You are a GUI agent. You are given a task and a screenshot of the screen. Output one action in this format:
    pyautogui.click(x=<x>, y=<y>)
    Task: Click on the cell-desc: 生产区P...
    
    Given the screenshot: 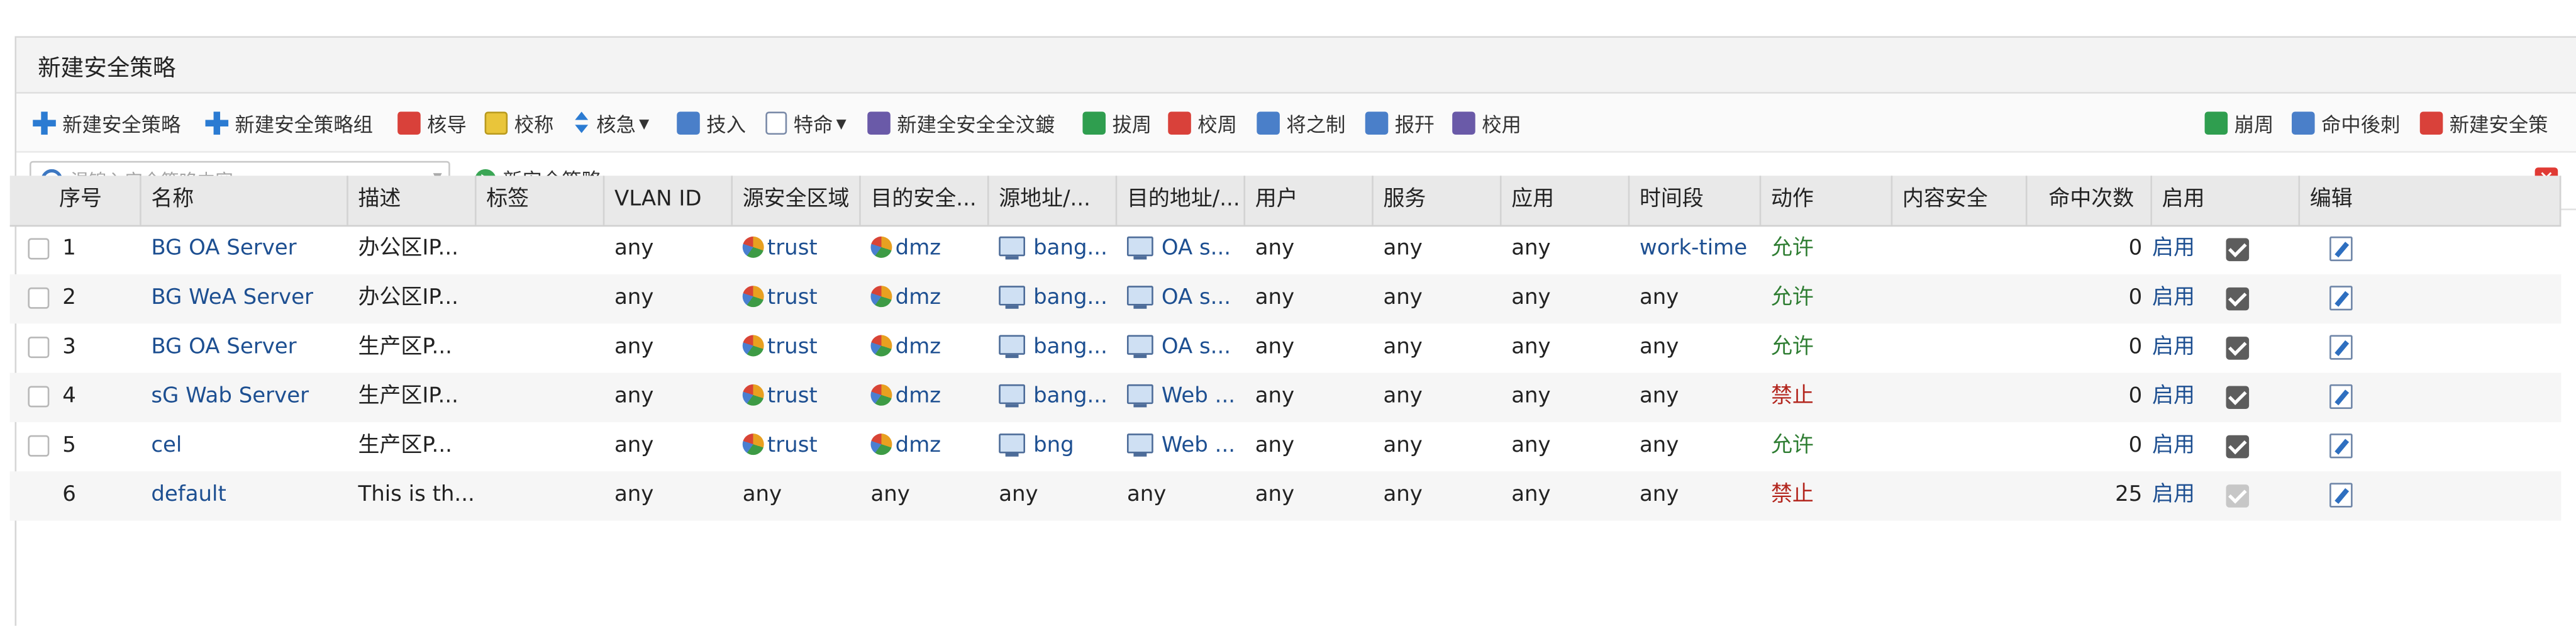 What is the action you would take?
    pyautogui.click(x=412, y=347)
    